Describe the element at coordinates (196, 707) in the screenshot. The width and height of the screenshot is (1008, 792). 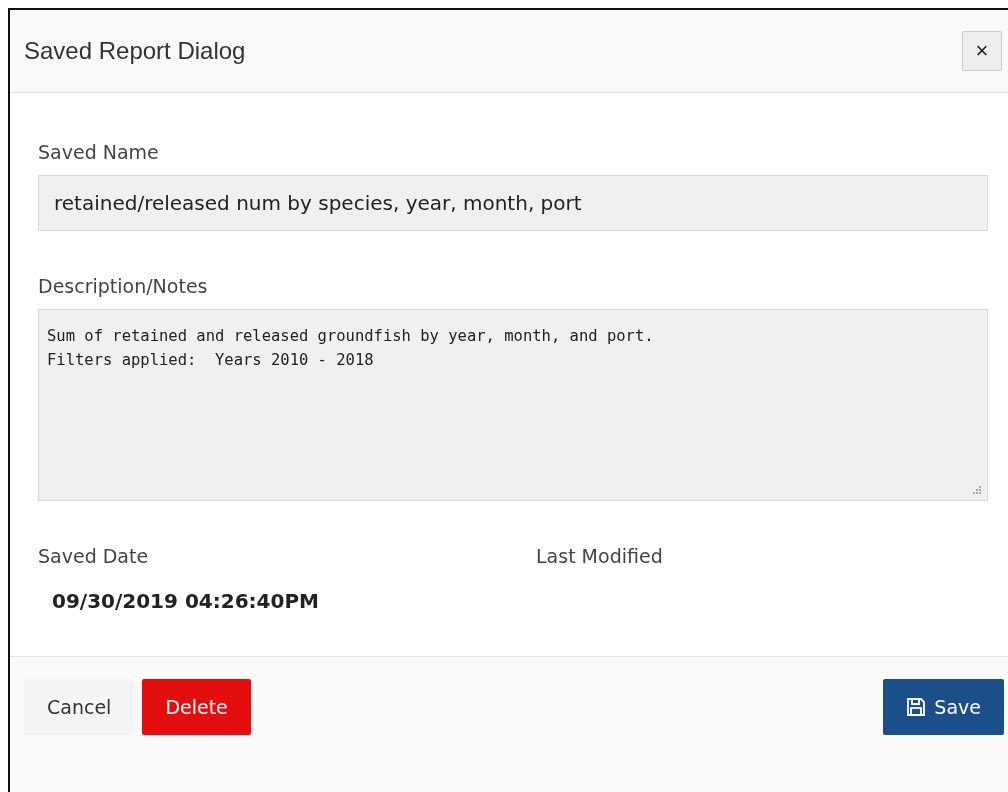
I see `delete-button: Delete` at that location.